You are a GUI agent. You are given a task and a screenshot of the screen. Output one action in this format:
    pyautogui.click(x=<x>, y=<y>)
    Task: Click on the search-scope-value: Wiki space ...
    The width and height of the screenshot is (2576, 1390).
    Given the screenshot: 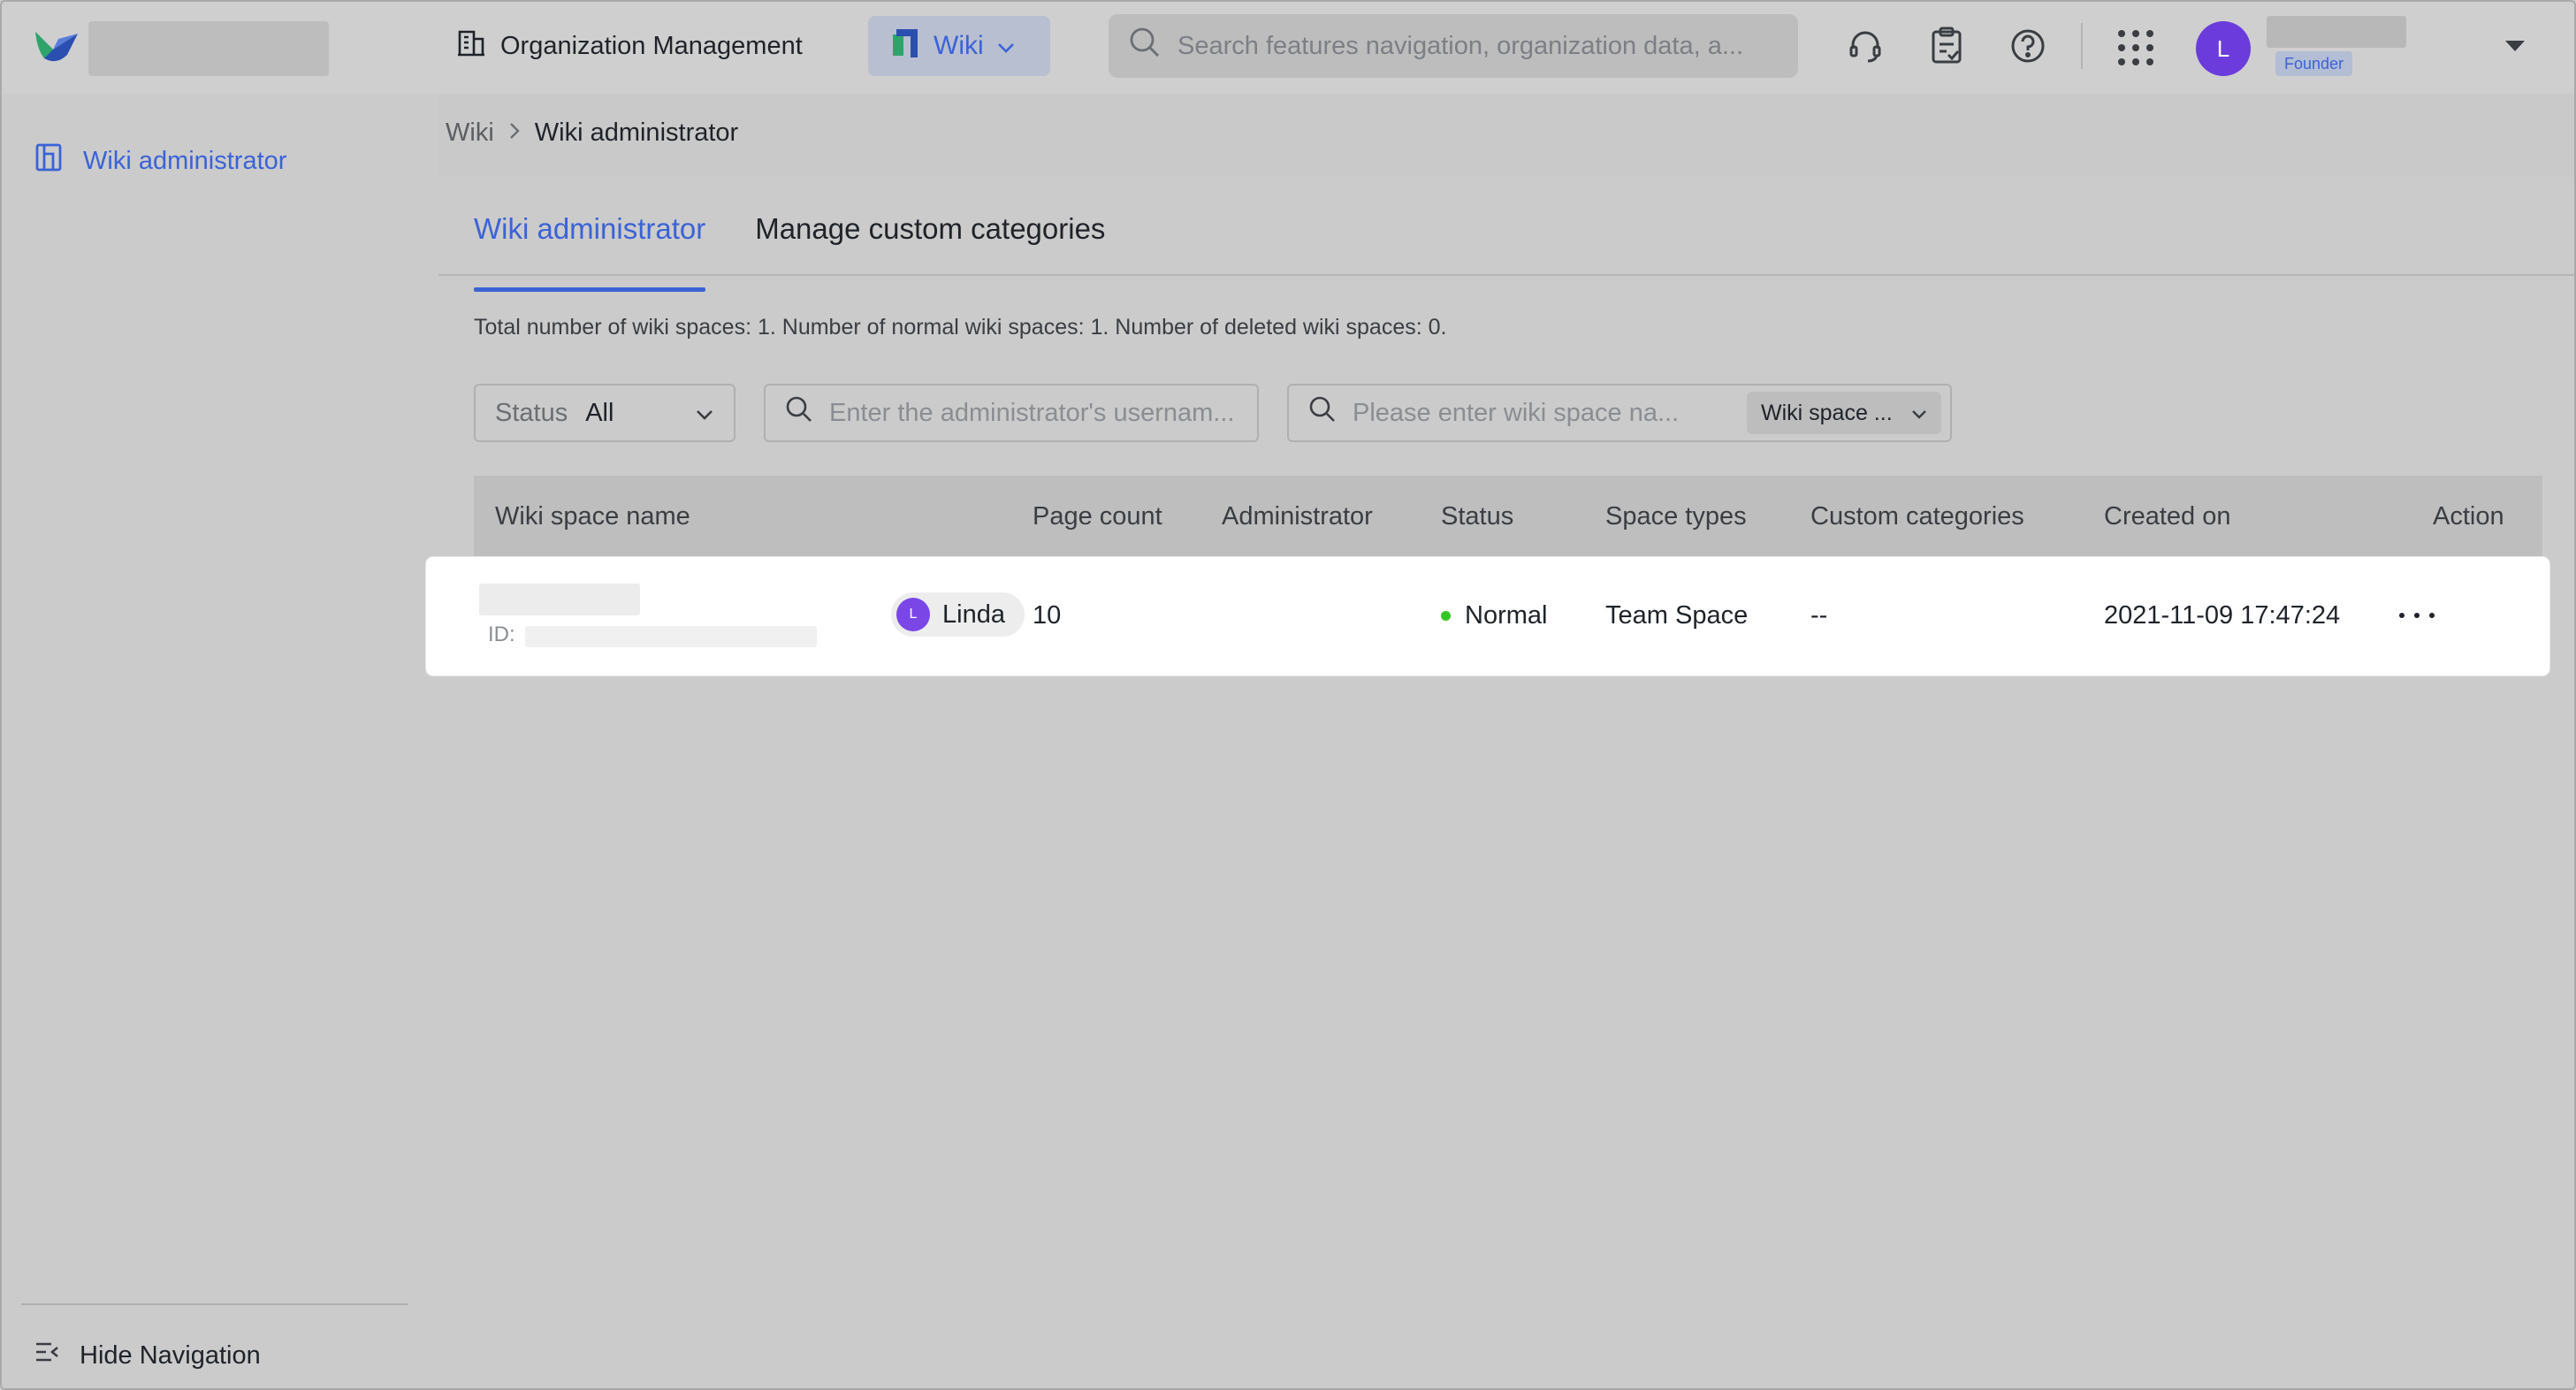 What is the action you would take?
    pyautogui.click(x=1827, y=412)
    